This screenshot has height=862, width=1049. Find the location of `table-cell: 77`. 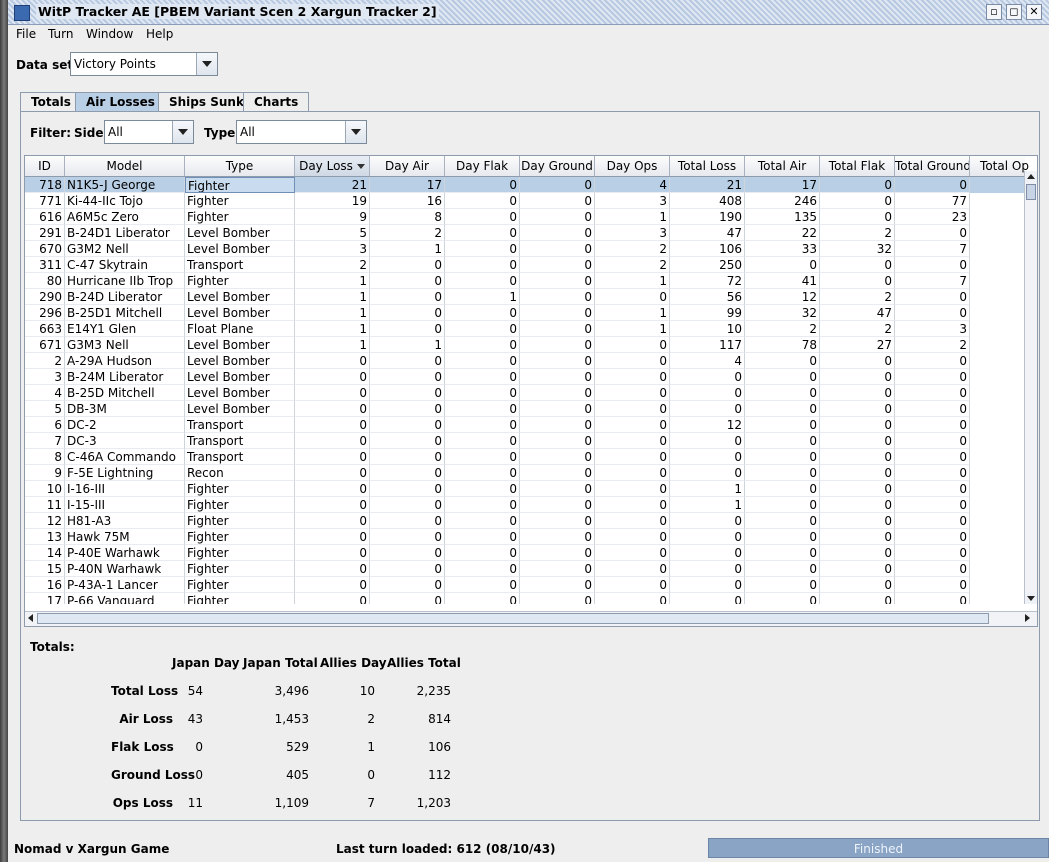

table-cell: 77 is located at coordinates (932, 201).